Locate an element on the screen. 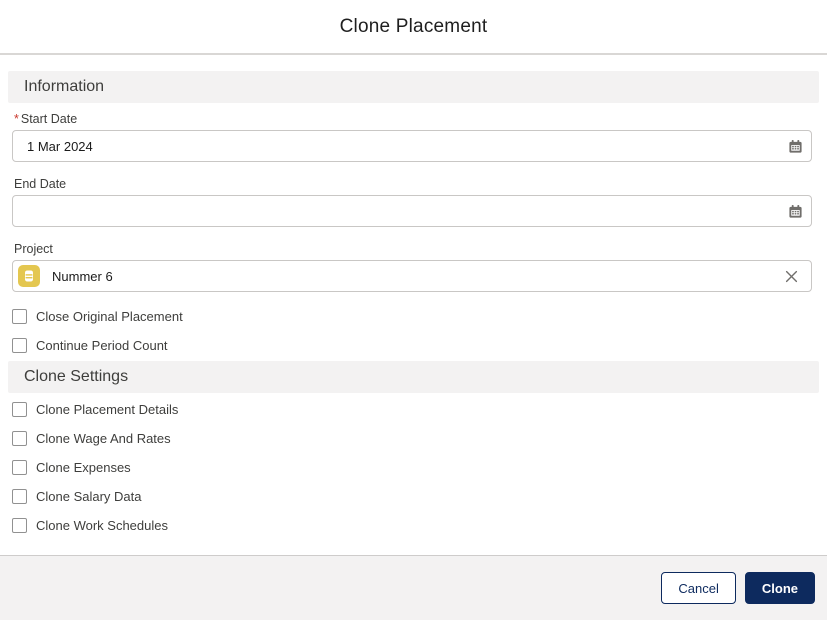 This screenshot has height=620, width=827. required-asterisk: * is located at coordinates (16, 119).